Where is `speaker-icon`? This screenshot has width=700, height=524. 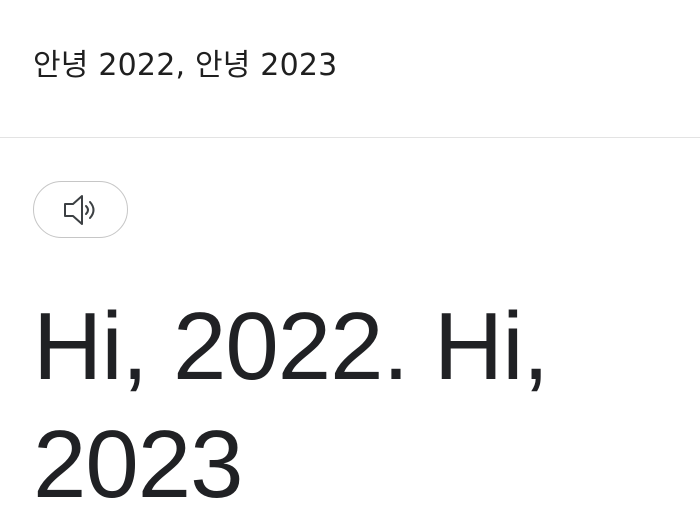
speaker-icon is located at coordinates (81, 210).